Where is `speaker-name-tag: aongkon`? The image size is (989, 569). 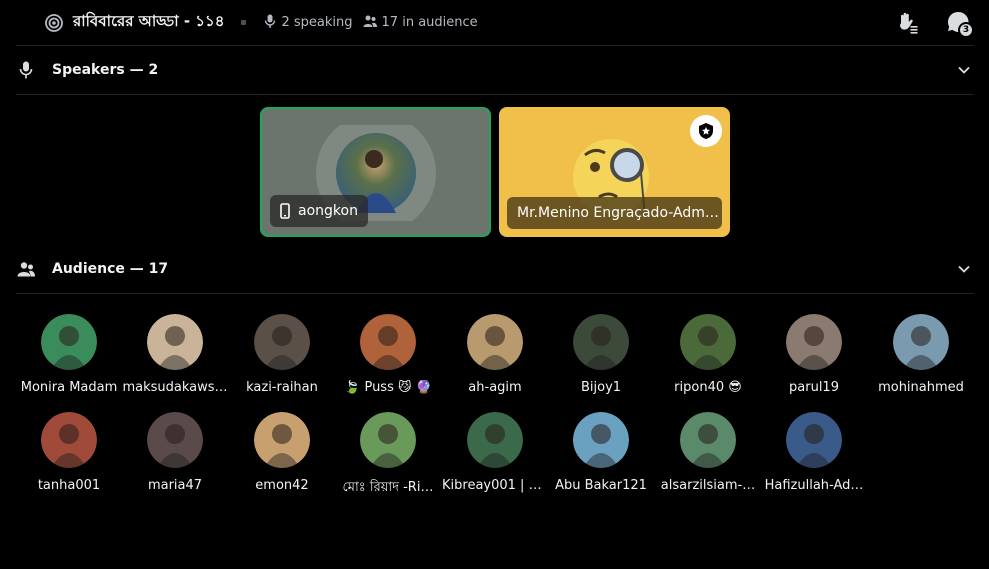
speaker-name-tag: aongkon is located at coordinates (319, 211).